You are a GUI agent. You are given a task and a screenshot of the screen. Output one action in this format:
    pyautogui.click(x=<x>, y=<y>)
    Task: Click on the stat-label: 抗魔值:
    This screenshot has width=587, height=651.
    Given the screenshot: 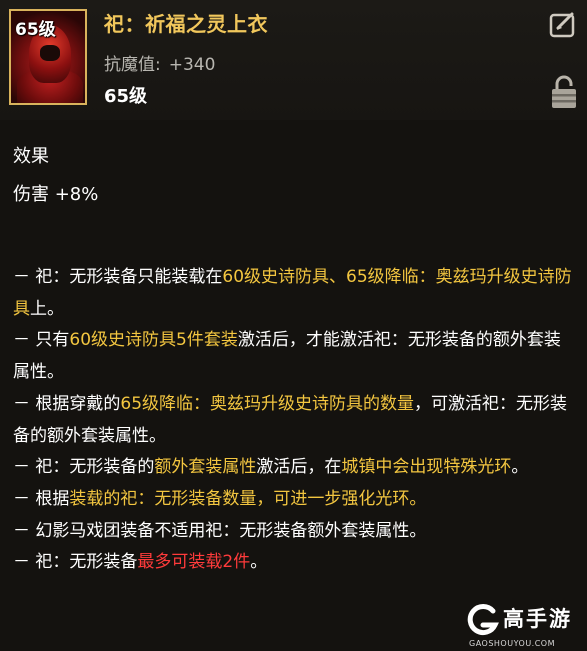 What is the action you would take?
    pyautogui.click(x=132, y=65)
    